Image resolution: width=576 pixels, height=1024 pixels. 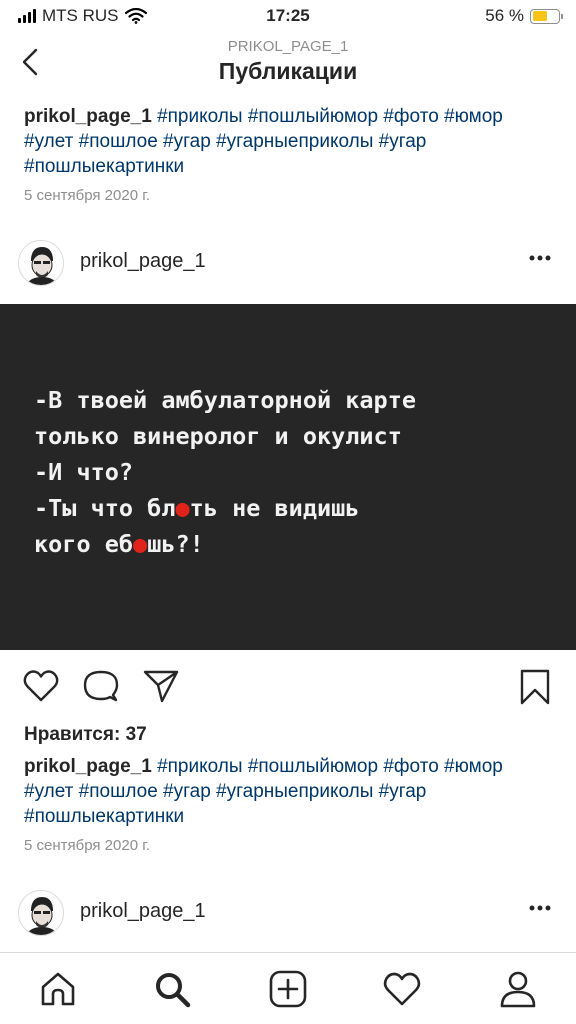 What do you see at coordinates (175, 544) in the screenshot?
I see `meme-fragment: шь?!` at bounding box center [175, 544].